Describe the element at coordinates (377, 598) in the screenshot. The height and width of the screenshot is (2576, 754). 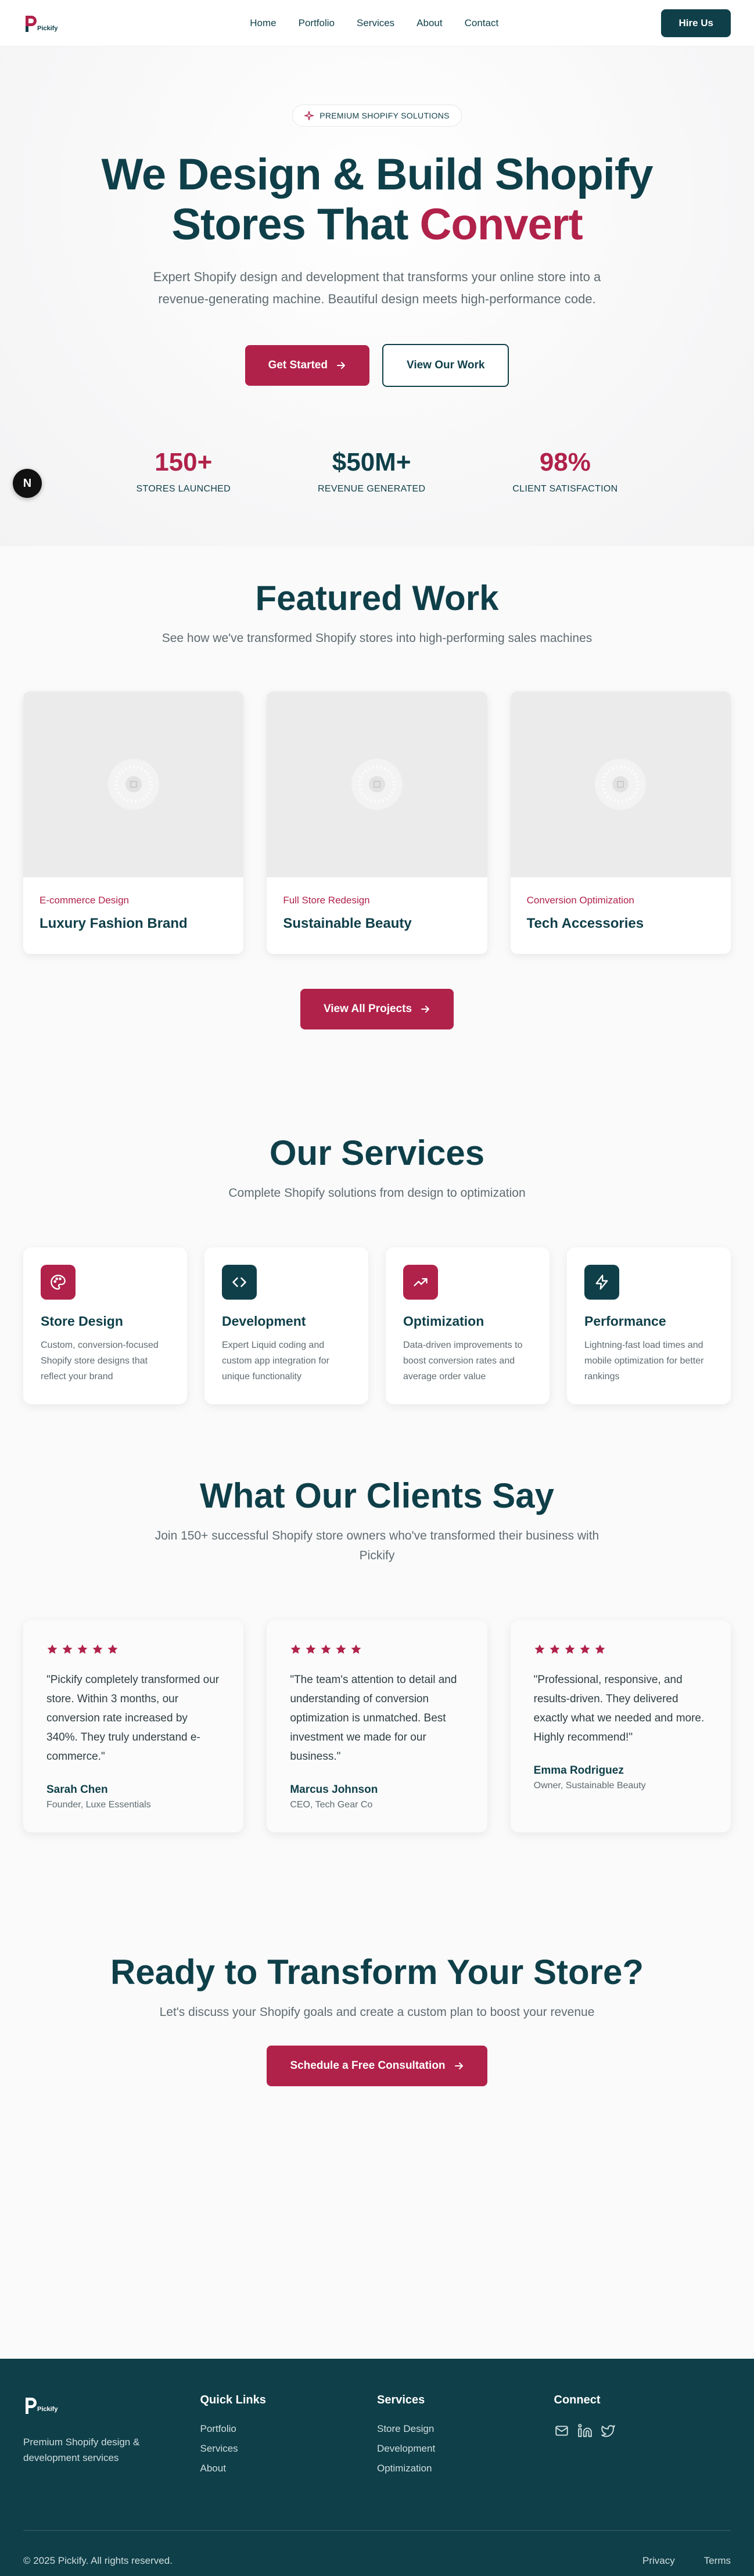
I see `featured-title: Featured Work` at that location.